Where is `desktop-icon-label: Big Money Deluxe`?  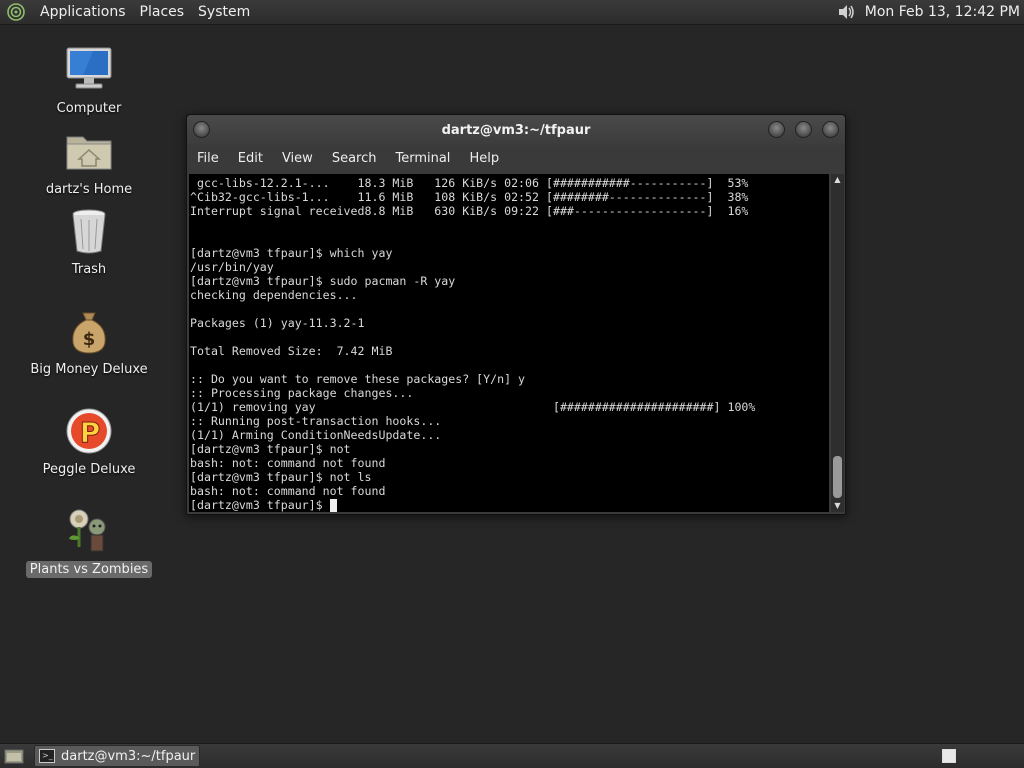 desktop-icon-label: Big Money Deluxe is located at coordinates (89, 369).